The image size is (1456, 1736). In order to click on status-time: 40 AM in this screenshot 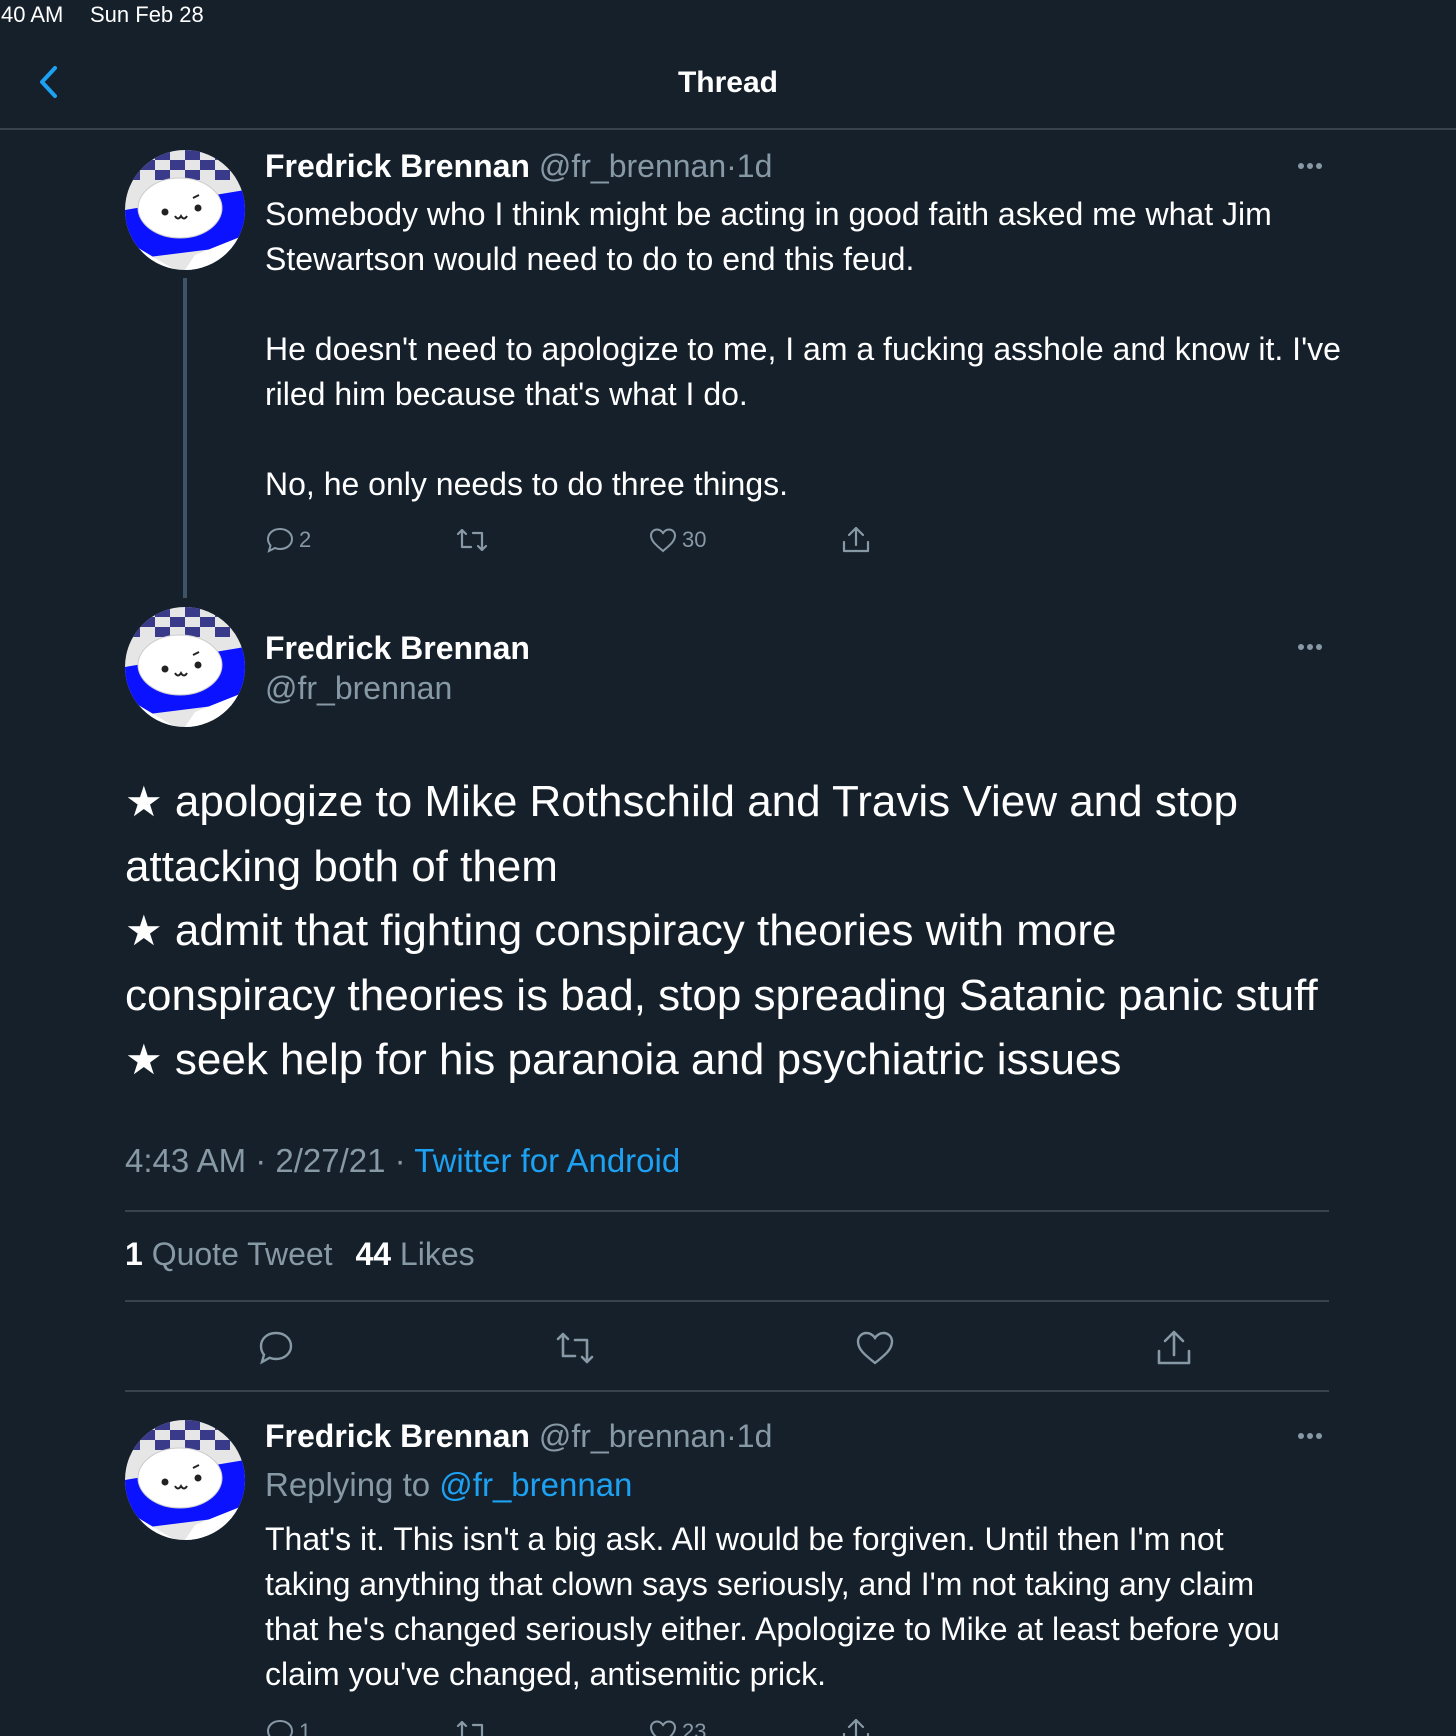, I will do `click(32, 14)`.